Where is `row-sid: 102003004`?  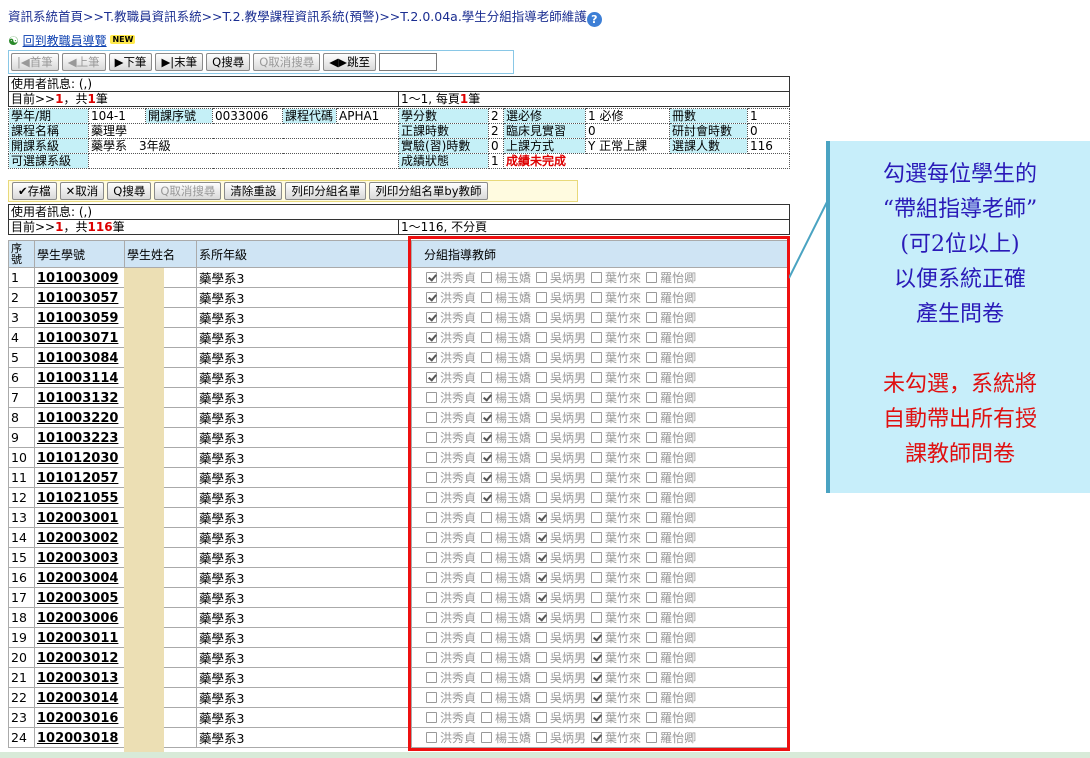
row-sid: 102003004 is located at coordinates (79, 577).